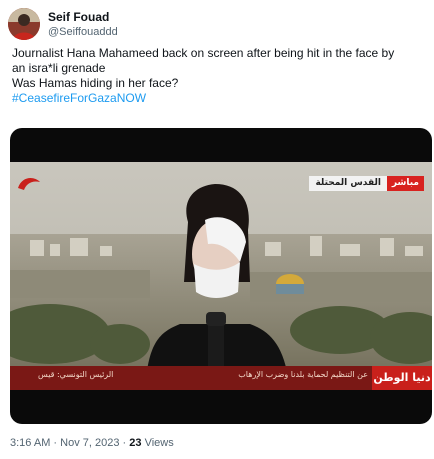  I want to click on hashtag-link: #CeasefireForGazaNOW, so click(219, 98).